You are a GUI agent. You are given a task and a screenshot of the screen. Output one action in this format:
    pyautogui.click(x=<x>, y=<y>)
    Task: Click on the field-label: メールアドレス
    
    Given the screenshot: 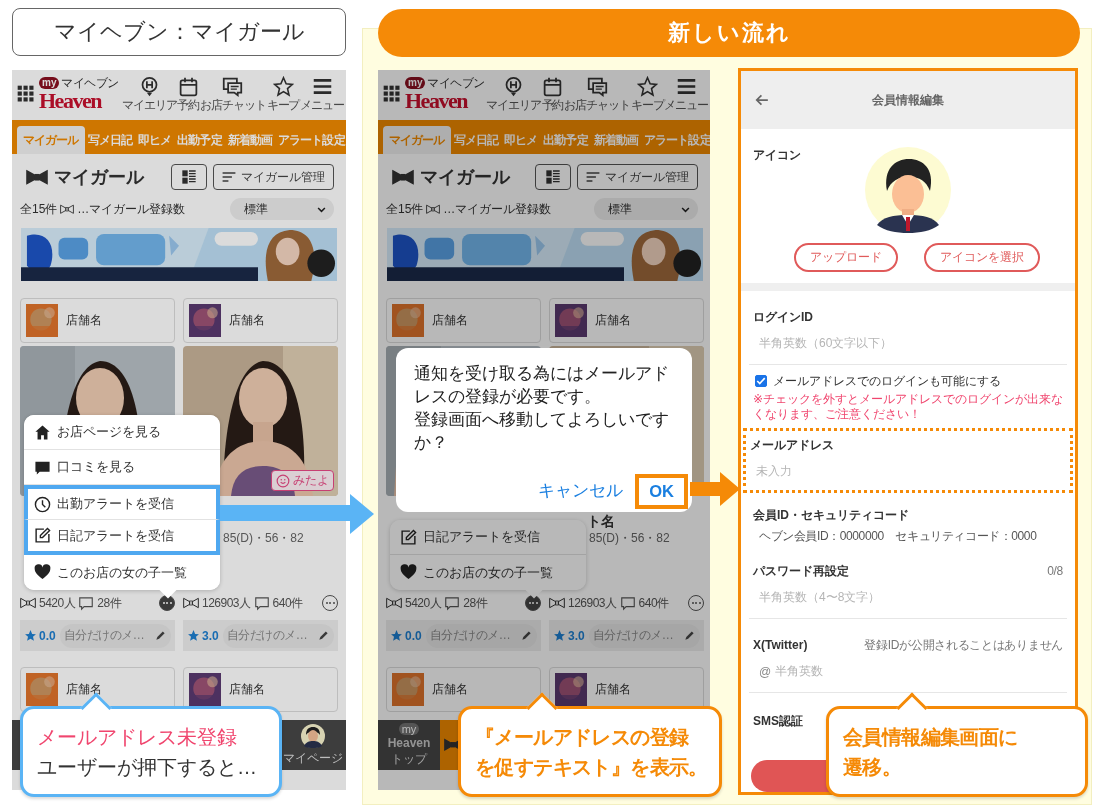 What is the action you would take?
    pyautogui.click(x=792, y=445)
    